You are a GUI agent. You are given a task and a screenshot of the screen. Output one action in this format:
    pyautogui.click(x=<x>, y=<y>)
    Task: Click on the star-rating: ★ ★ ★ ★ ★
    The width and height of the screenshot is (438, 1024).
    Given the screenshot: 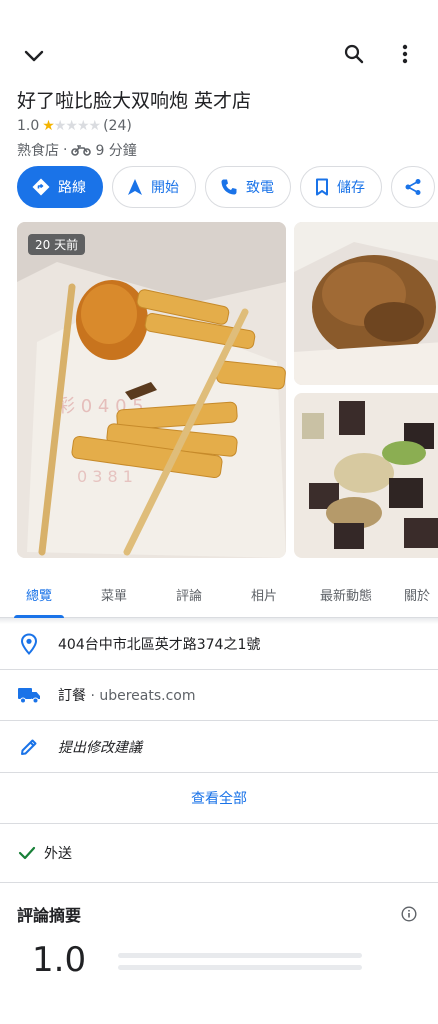 What is the action you would take?
    pyautogui.click(x=72, y=126)
    